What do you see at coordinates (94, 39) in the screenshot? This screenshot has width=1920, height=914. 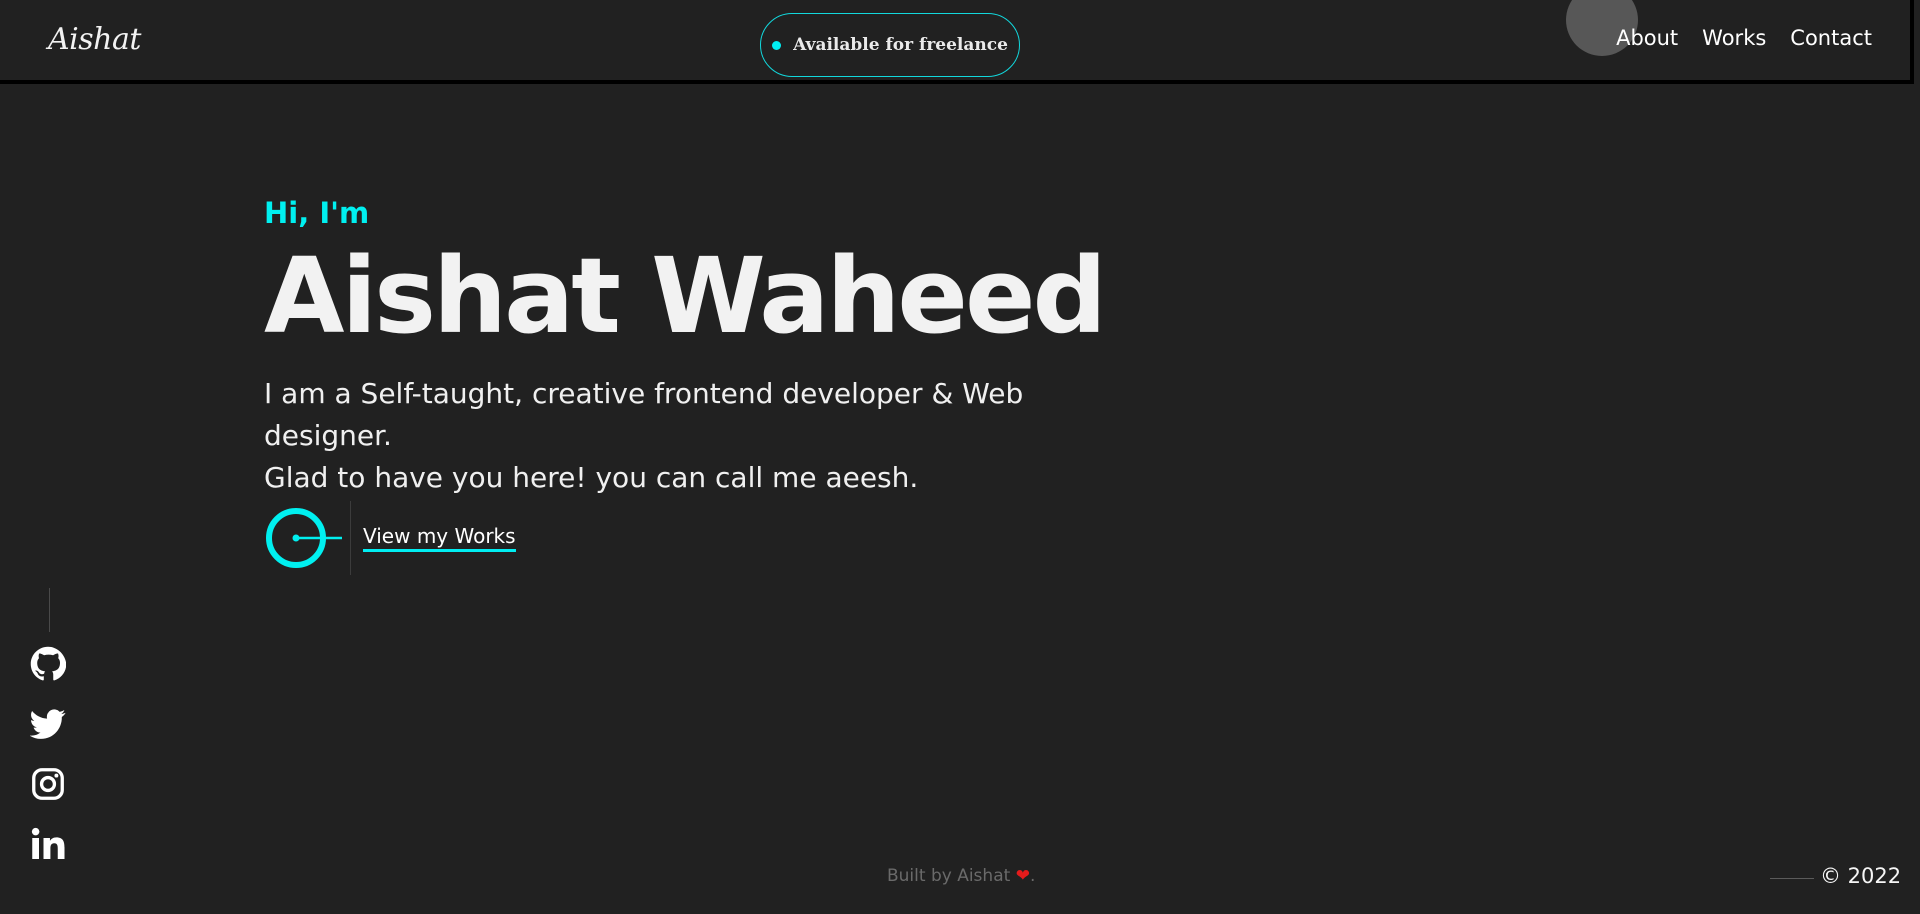 I see `logo: Aishat` at bounding box center [94, 39].